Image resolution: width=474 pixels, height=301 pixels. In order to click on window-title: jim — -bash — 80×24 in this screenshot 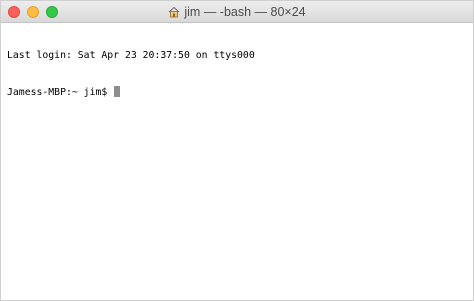, I will do `click(237, 11)`.